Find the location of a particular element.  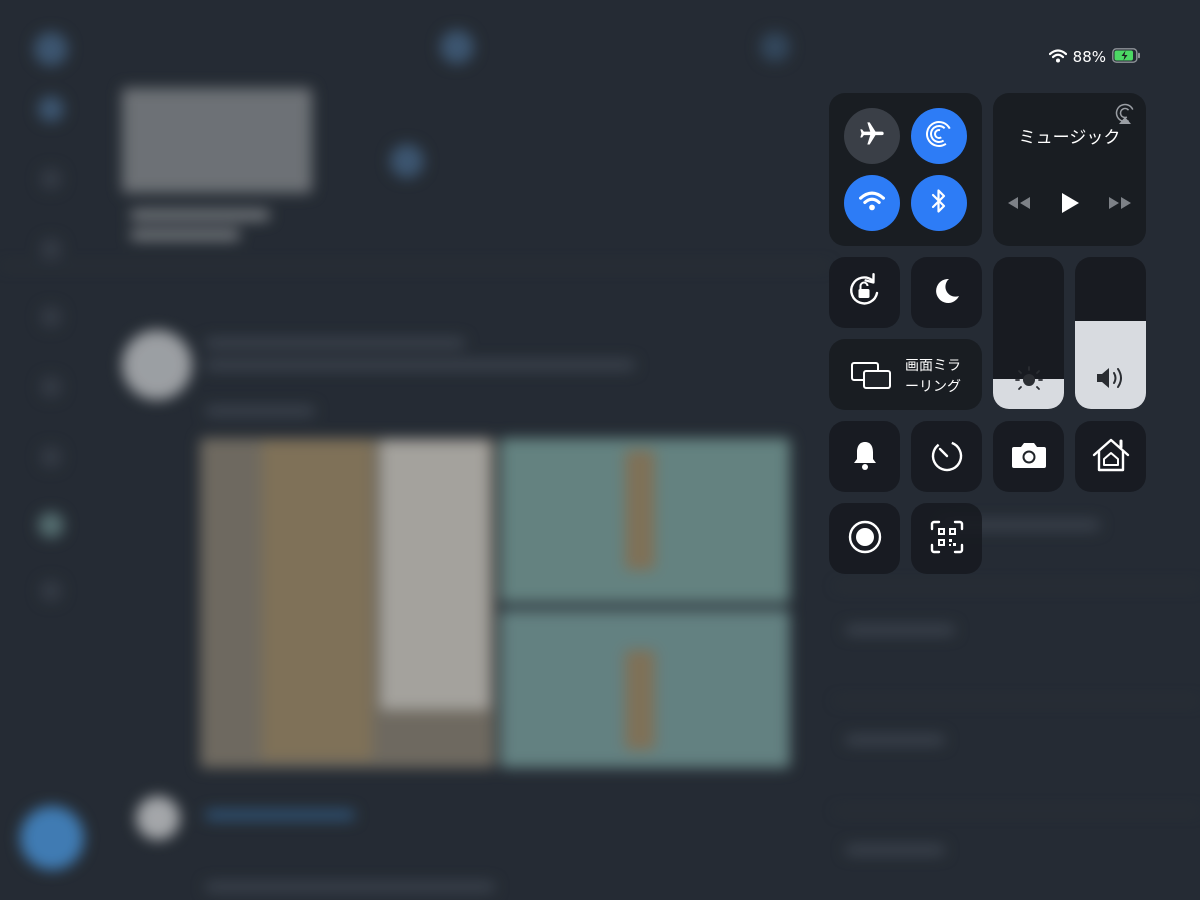

bluetooth-icon is located at coordinates (939, 203).